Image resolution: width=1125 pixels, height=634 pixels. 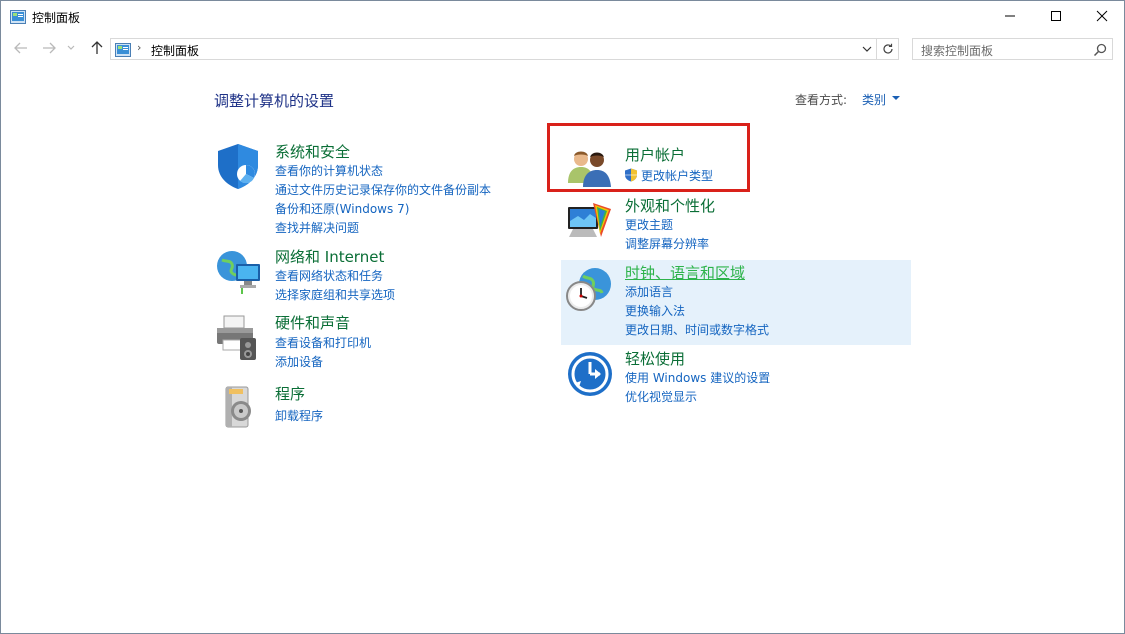 I want to click on link-troubleshoot: 查找并解决问题, so click(x=317, y=227).